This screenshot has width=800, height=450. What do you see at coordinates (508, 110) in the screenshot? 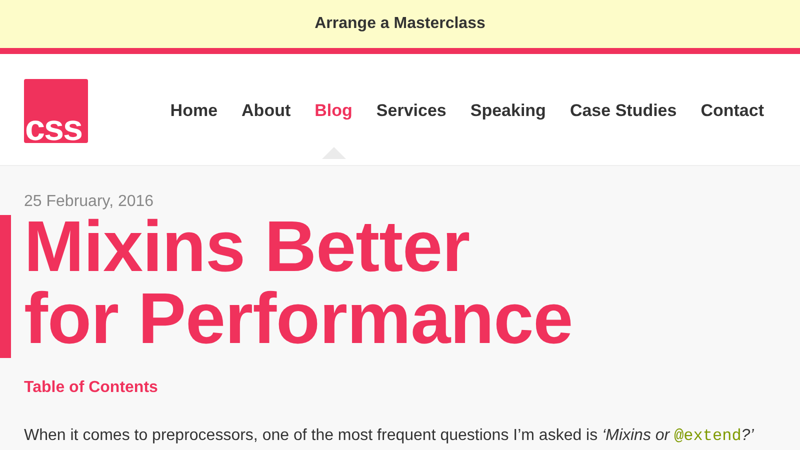
I see `nav-link: Speaking` at bounding box center [508, 110].